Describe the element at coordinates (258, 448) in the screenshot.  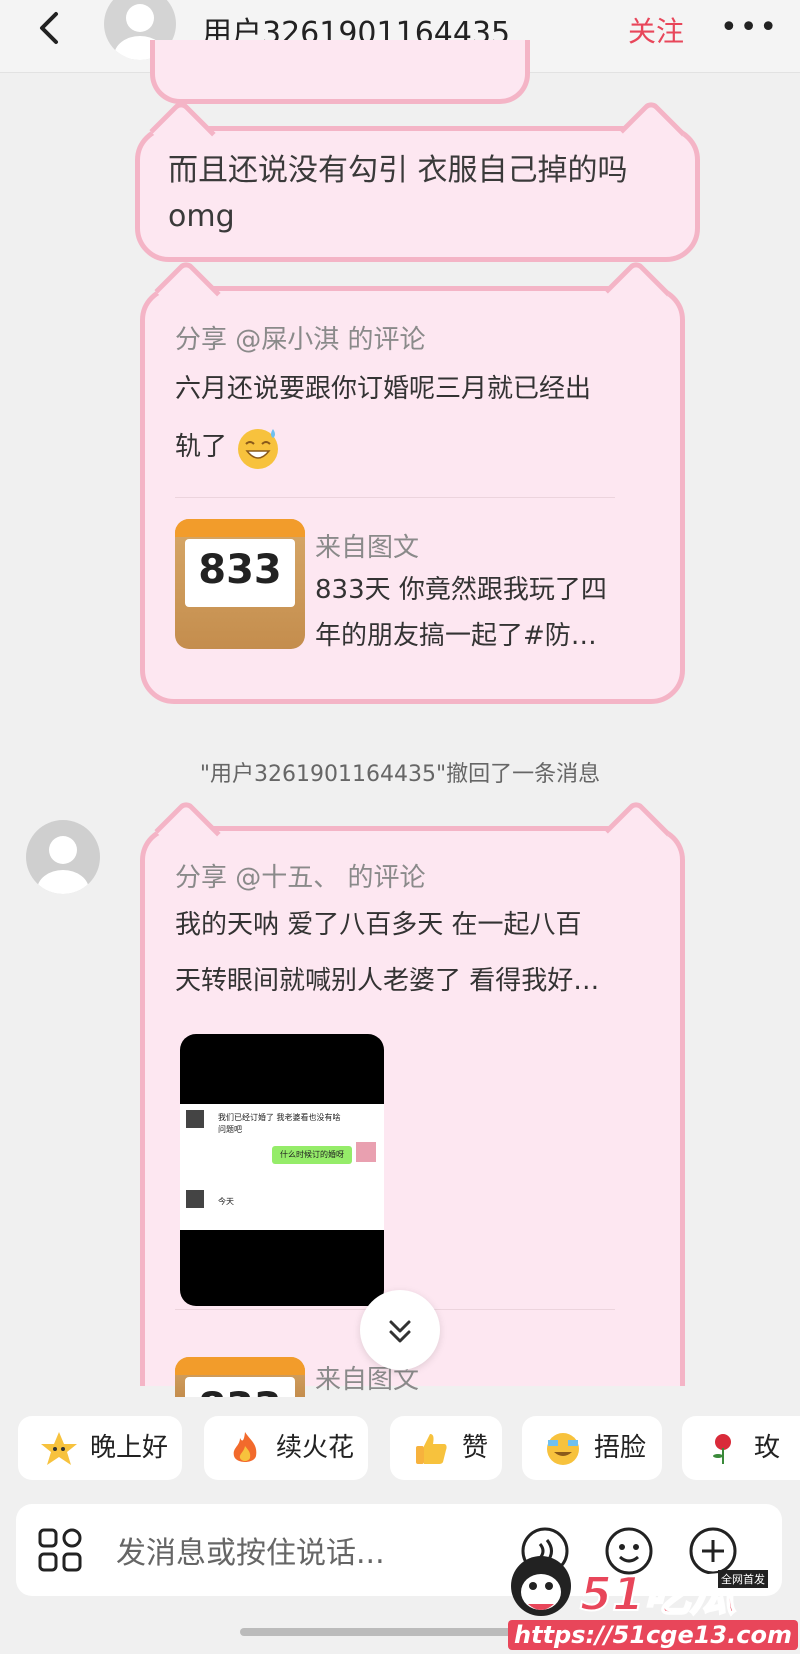
I see `sweat-smile-emoji-icon` at that location.